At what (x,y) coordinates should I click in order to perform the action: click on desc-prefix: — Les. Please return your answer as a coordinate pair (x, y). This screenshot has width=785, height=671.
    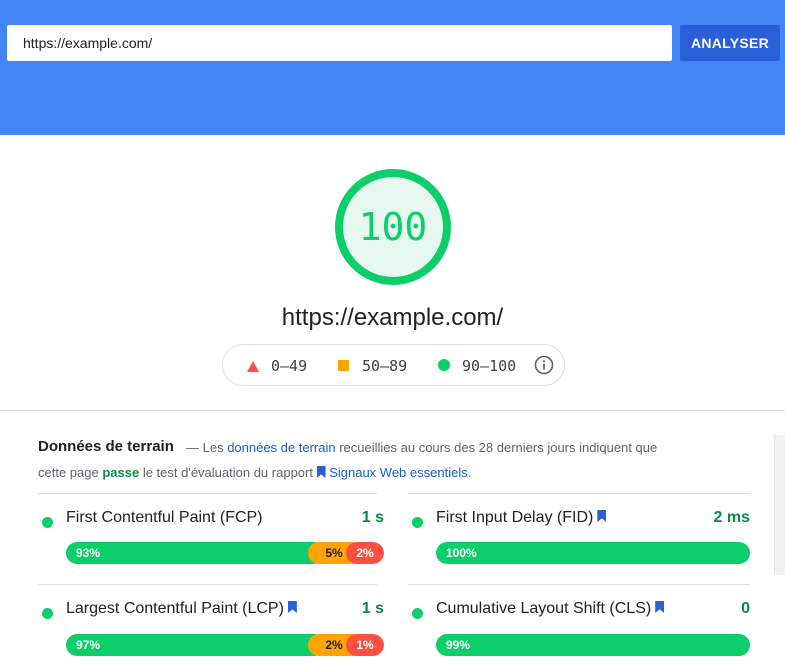
    Looking at the image, I should click on (207, 447).